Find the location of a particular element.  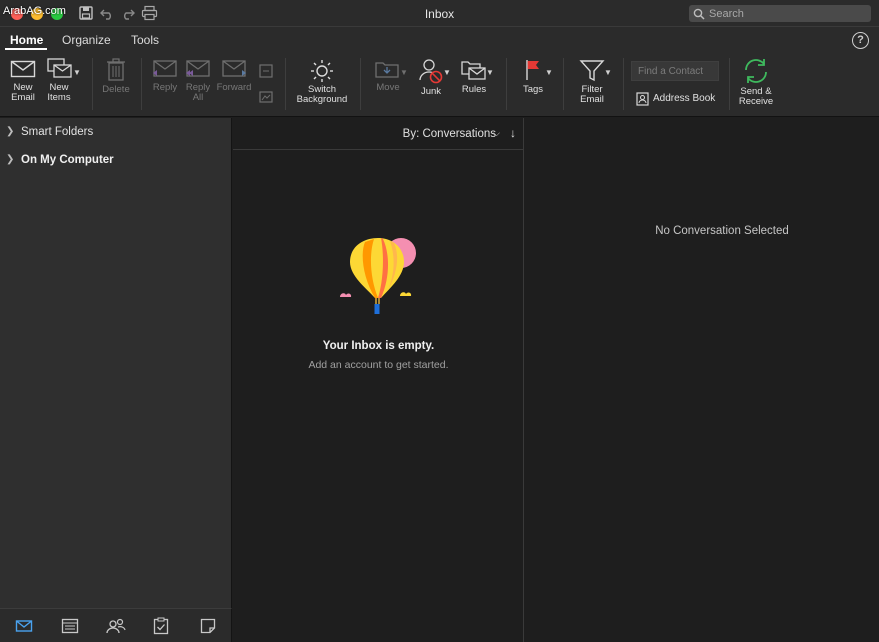

tags-chevron-icon: ▼ is located at coordinates (549, 72).